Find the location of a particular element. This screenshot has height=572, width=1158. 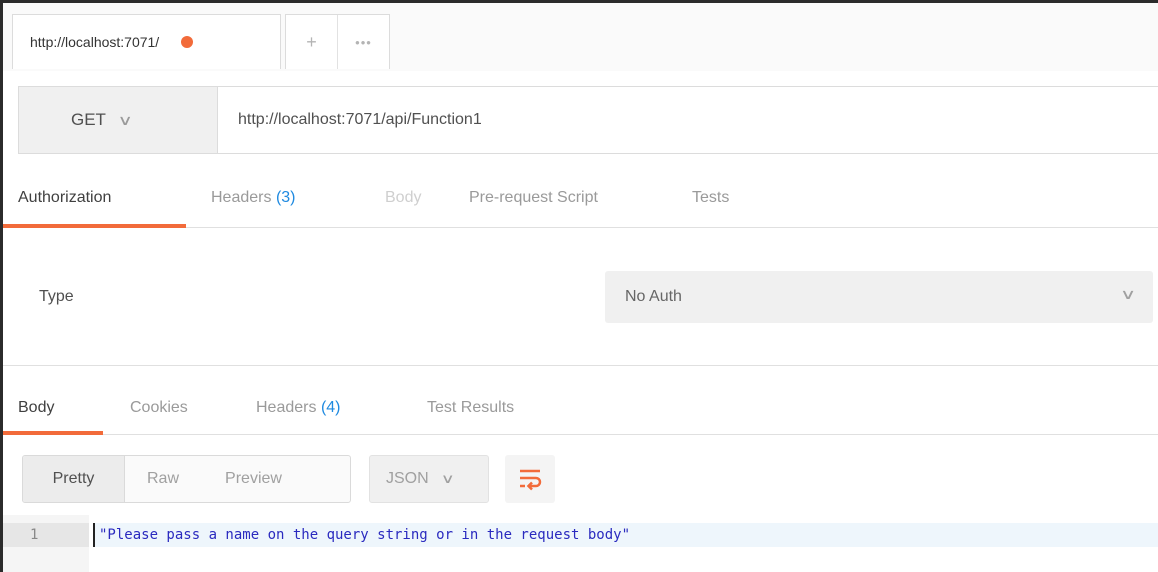

plus-icon: + is located at coordinates (311, 41).